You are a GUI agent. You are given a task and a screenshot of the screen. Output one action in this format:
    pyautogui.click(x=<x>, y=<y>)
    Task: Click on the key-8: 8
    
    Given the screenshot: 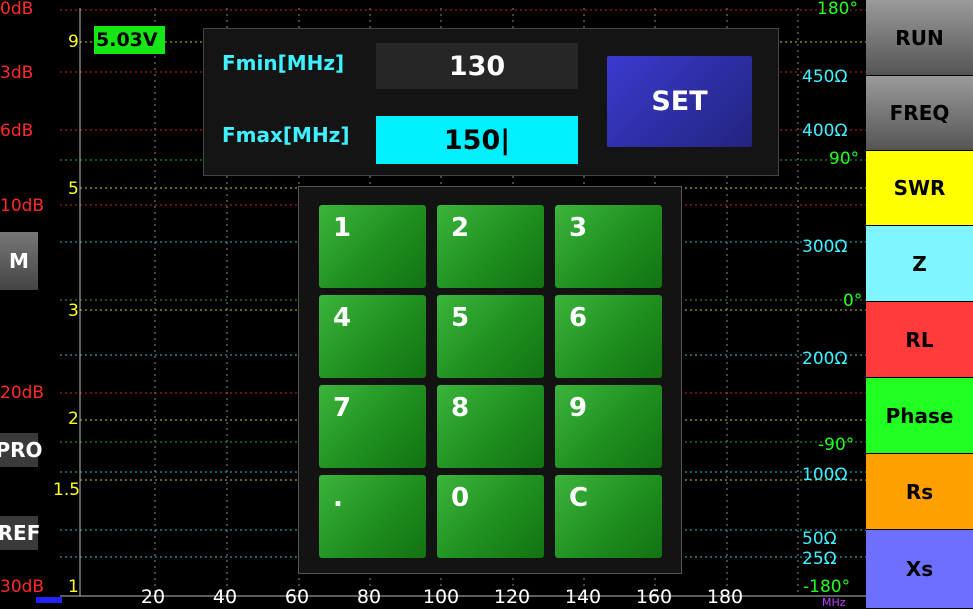 What is the action you would take?
    pyautogui.click(x=490, y=426)
    